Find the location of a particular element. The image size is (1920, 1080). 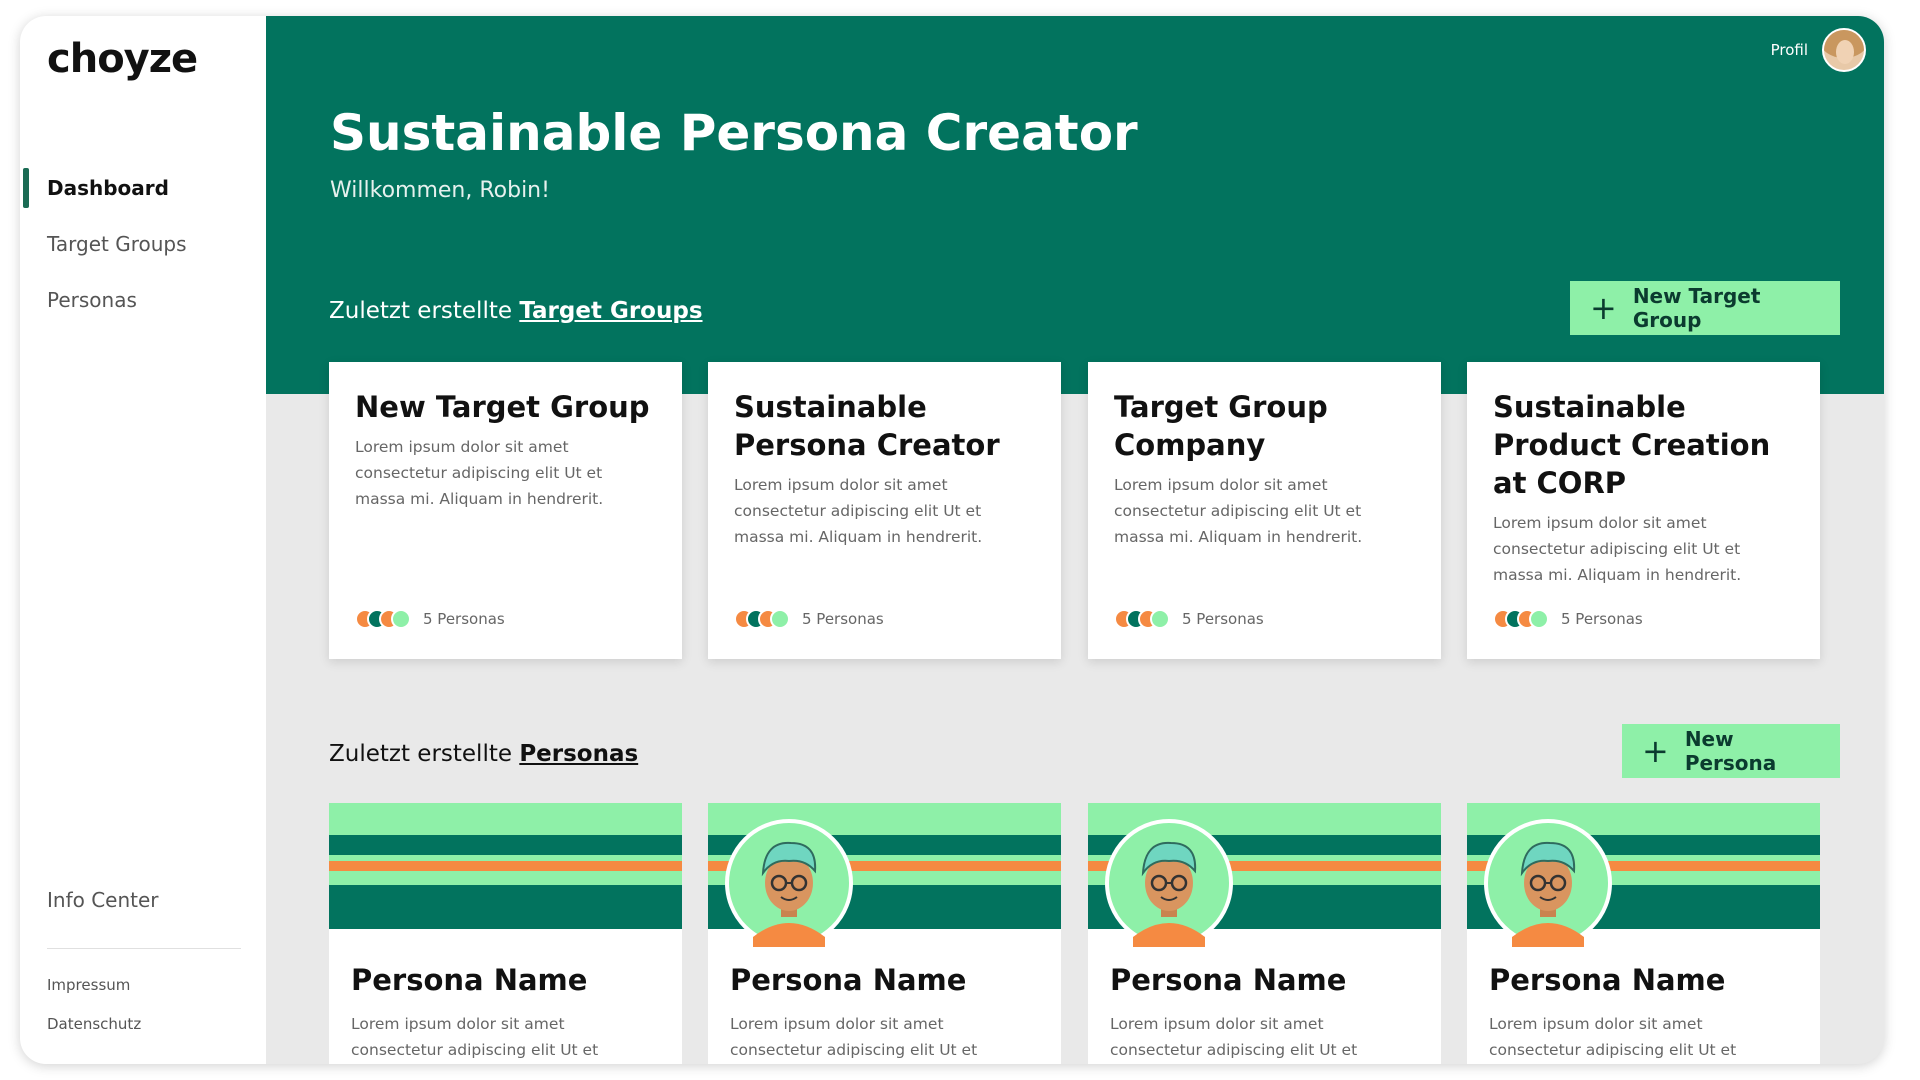

target-group-title: Sustainable Product Creation at CORP is located at coordinates (1632, 445).